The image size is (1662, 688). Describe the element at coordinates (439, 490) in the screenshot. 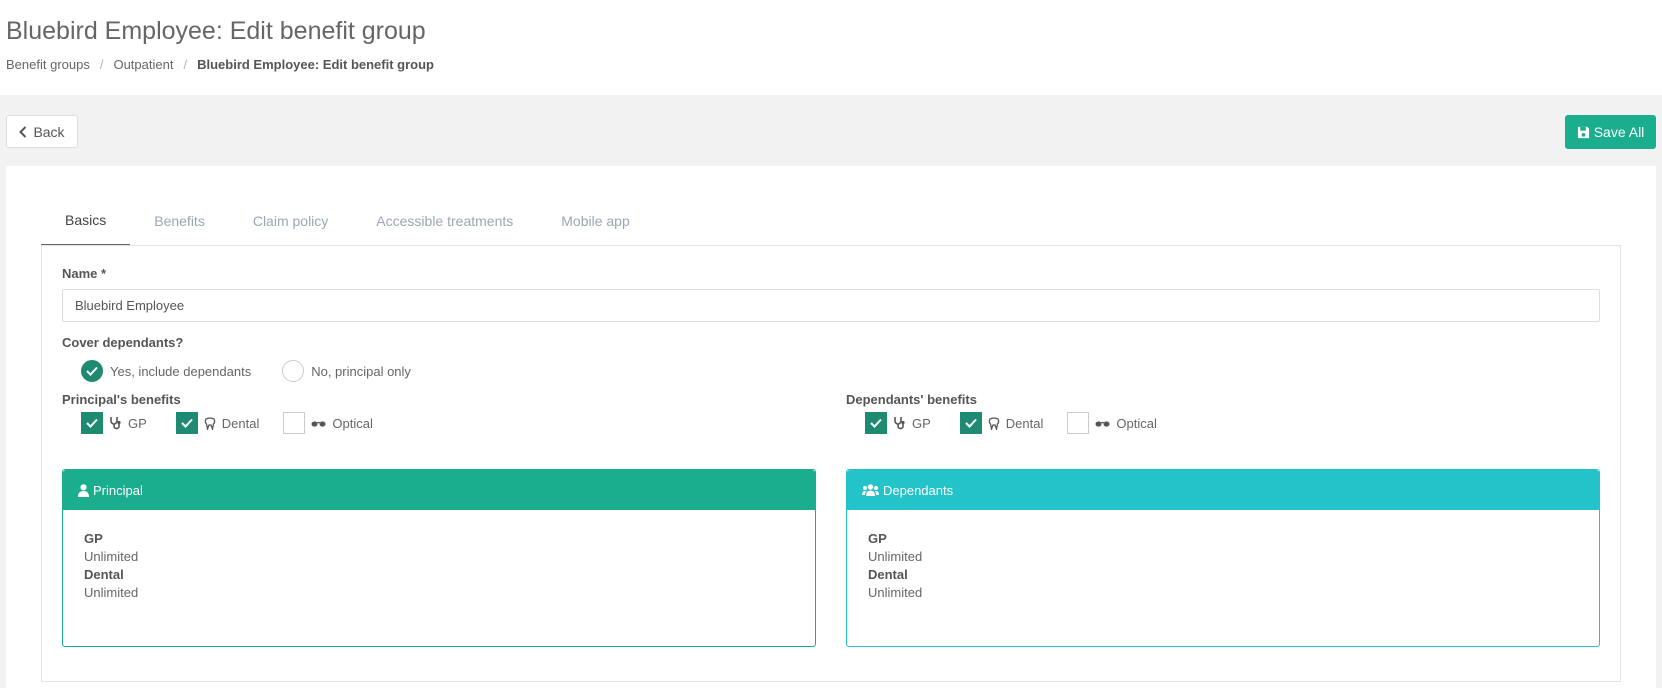

I see `principal-card-header: Principal` at that location.